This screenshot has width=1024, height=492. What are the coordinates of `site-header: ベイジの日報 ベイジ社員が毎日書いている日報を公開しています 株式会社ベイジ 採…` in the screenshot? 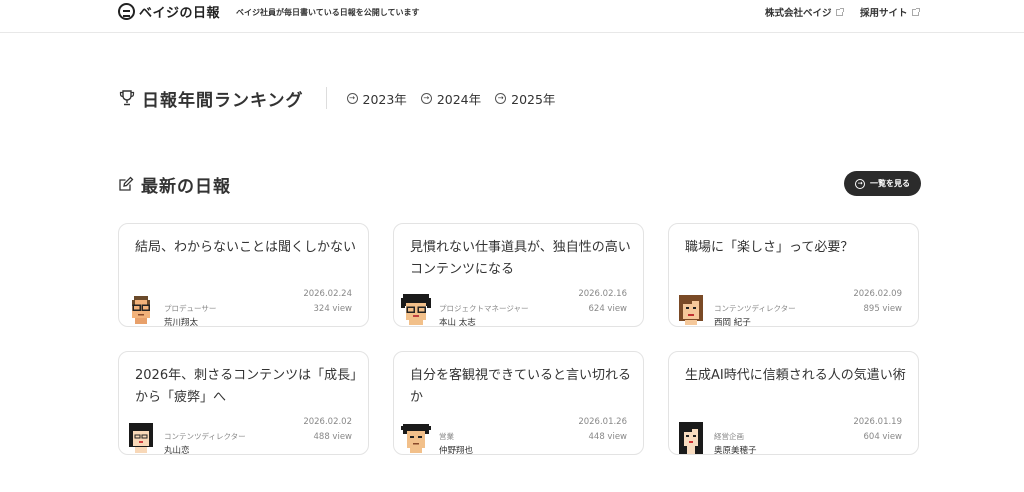 It's located at (512, 16).